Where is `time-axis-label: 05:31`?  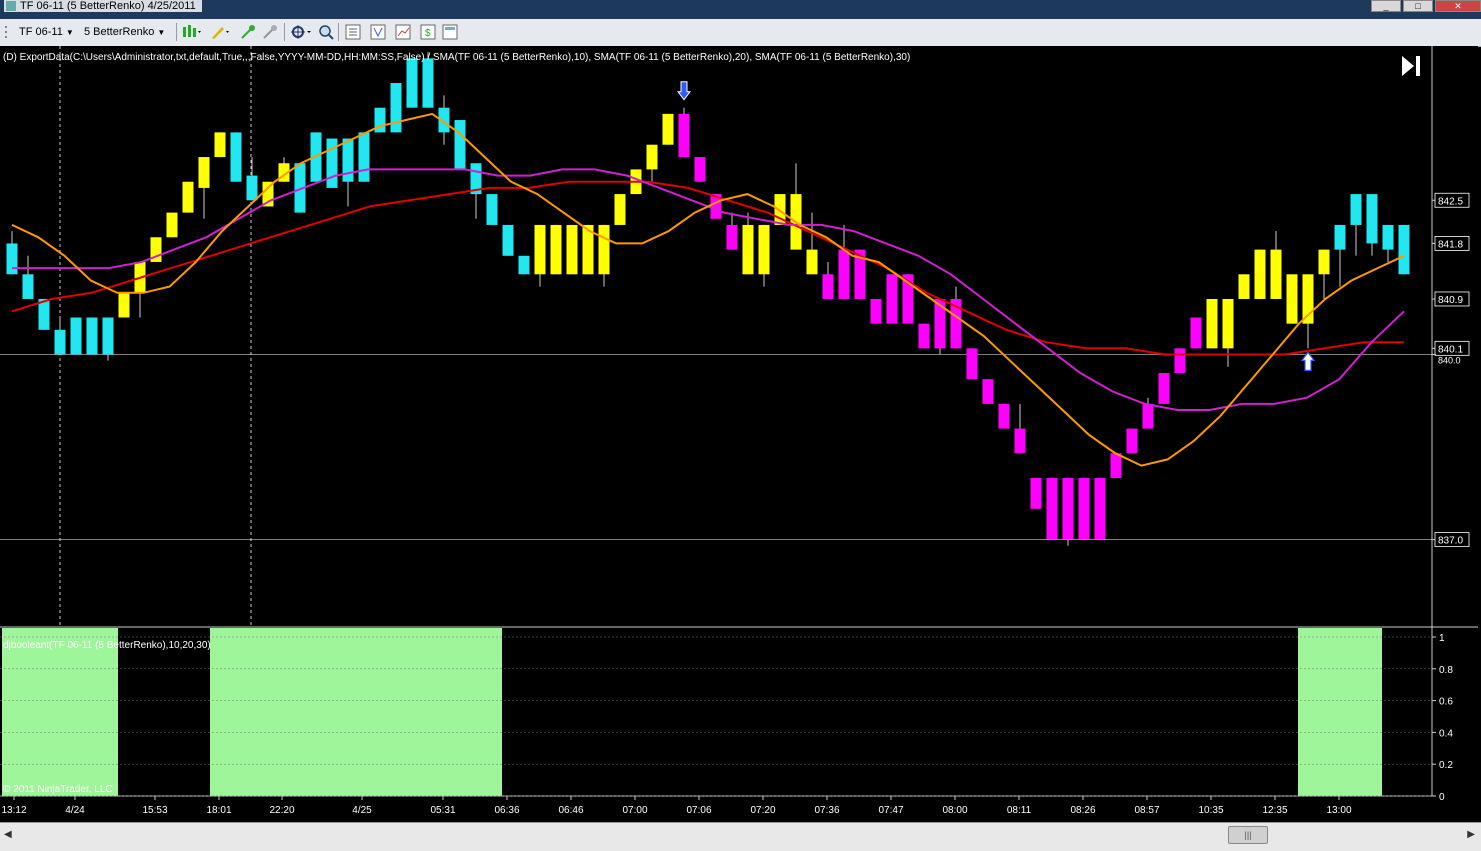
time-axis-label: 05:31 is located at coordinates (442, 810).